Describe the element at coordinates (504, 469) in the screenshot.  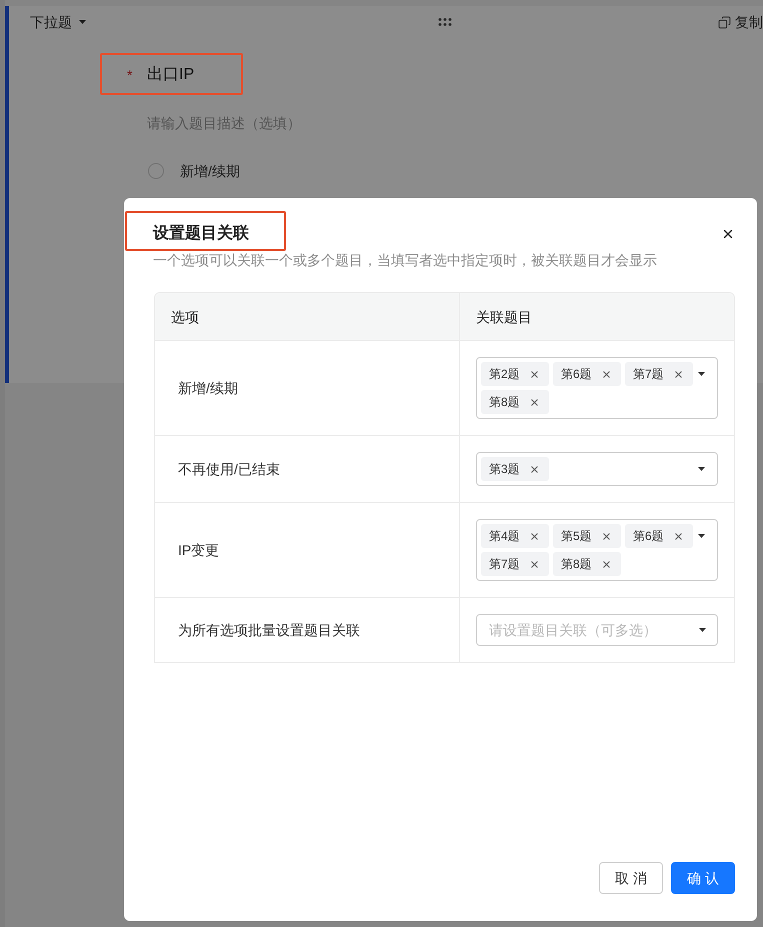
I see `tag-label: 第3题` at that location.